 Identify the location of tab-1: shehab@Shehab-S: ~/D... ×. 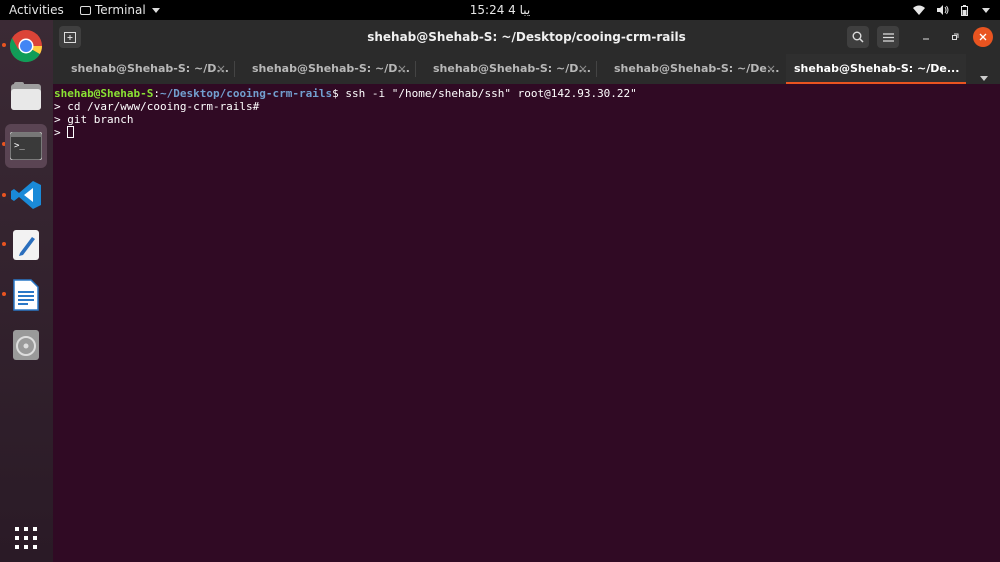
(143, 69).